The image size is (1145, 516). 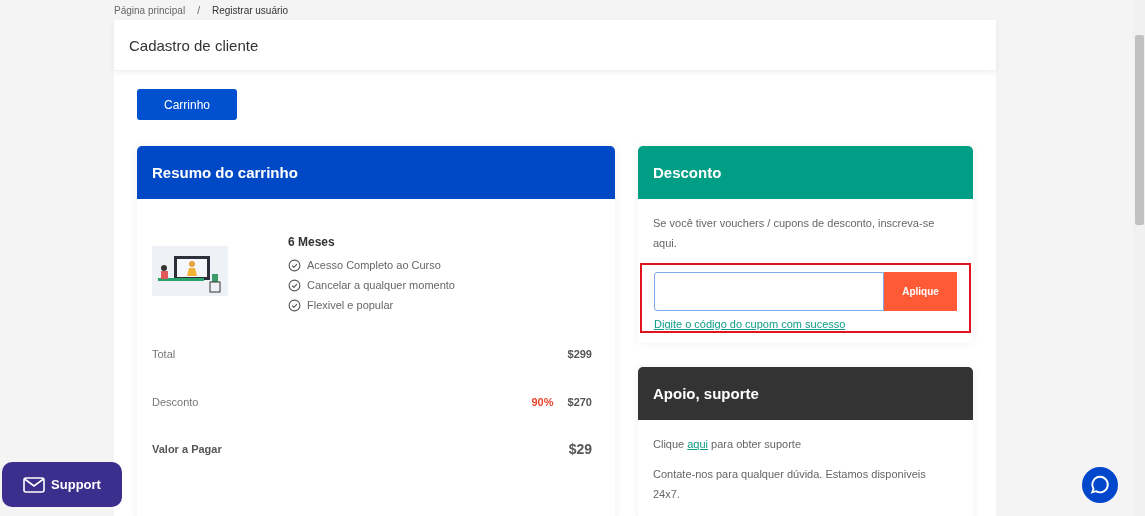 I want to click on discount-description: Se você tiver vouchers / cupons de desconto, inscreva-se aqui., so click(x=794, y=233).